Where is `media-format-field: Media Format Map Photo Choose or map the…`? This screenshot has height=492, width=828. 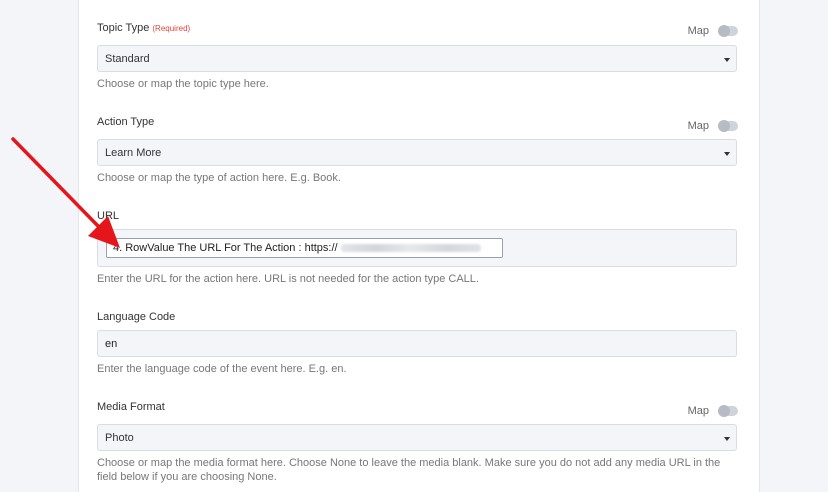
media-format-field: Media Format Map Photo Choose or map the… is located at coordinates (417, 446).